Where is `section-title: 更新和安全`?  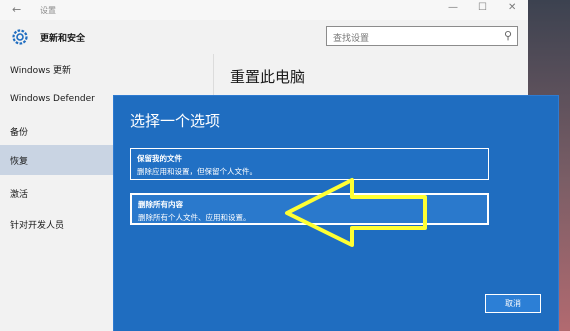
section-title: 更新和安全 is located at coordinates (63, 39).